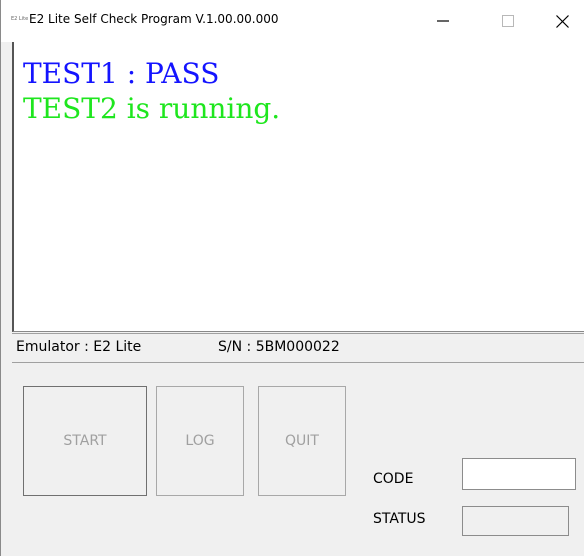 This screenshot has height=556, width=584. Describe the element at coordinates (515, 521) in the screenshot. I see `status-field` at that location.